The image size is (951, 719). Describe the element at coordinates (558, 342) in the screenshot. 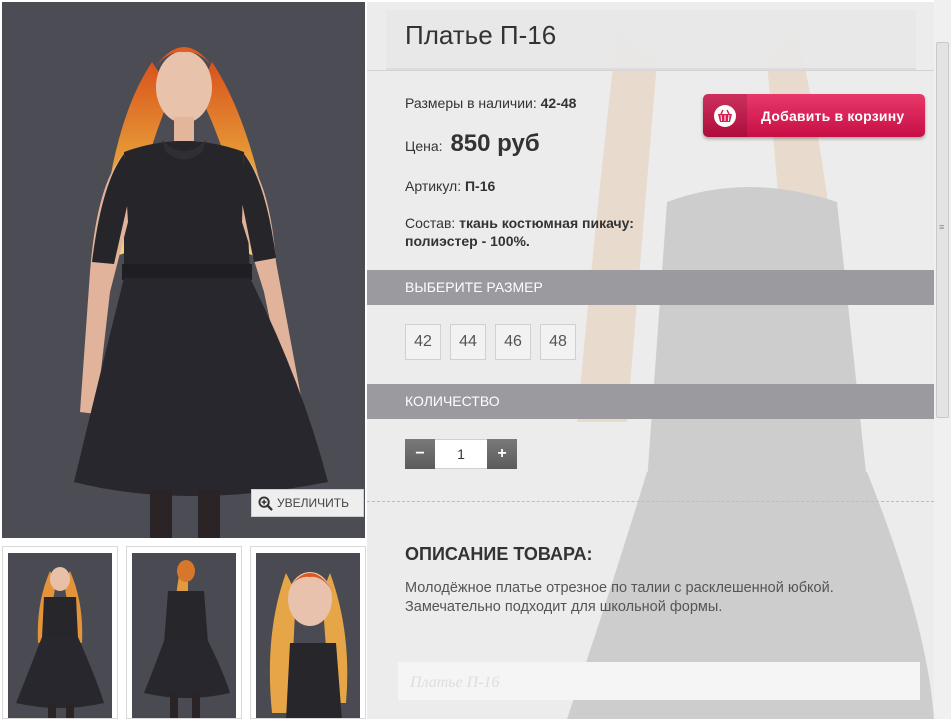

I see `size-option-48: 48` at that location.